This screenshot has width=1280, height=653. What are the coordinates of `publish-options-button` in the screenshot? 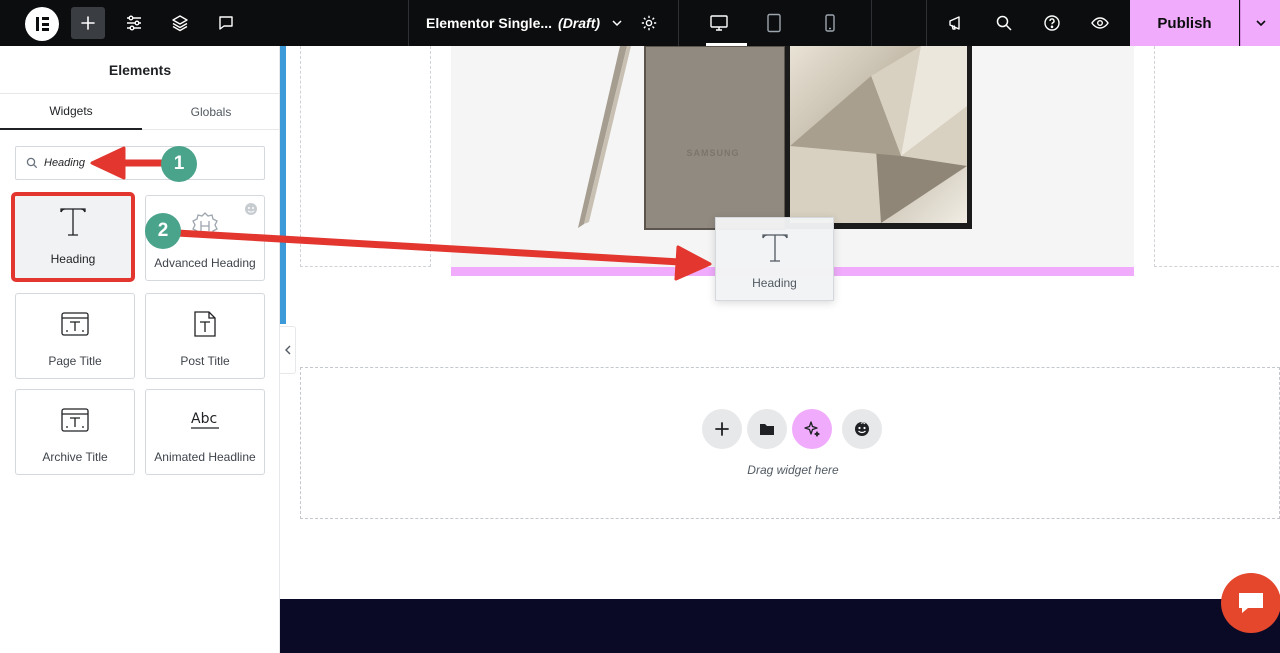 It's located at (1260, 23).